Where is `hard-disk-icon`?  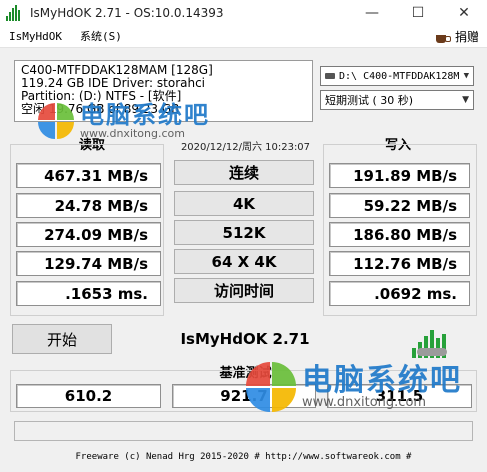
hard-disk-icon is located at coordinates (432, 352).